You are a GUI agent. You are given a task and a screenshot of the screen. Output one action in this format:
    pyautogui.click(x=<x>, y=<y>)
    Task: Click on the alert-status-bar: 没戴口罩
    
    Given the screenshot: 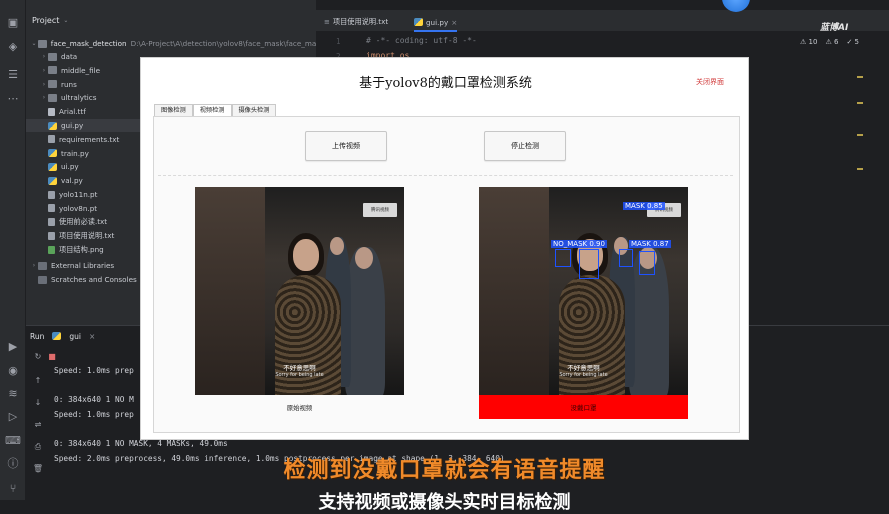 What is the action you would take?
    pyautogui.click(x=583, y=407)
    